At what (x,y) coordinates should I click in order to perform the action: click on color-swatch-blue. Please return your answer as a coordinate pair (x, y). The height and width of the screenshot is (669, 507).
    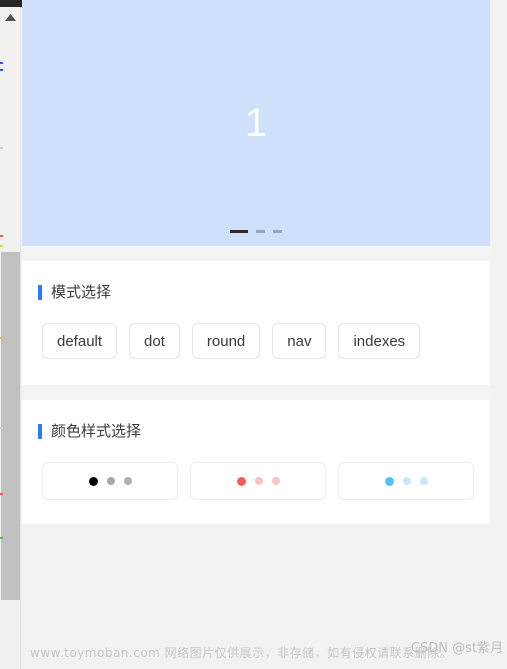
    Looking at the image, I should click on (406, 481).